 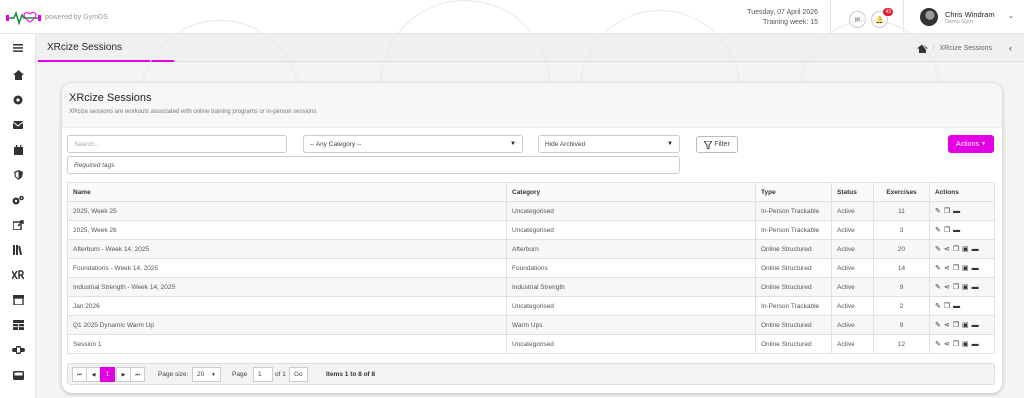 What do you see at coordinates (77, 17) in the screenshot?
I see `powered-by-text: powered by GymOS` at bounding box center [77, 17].